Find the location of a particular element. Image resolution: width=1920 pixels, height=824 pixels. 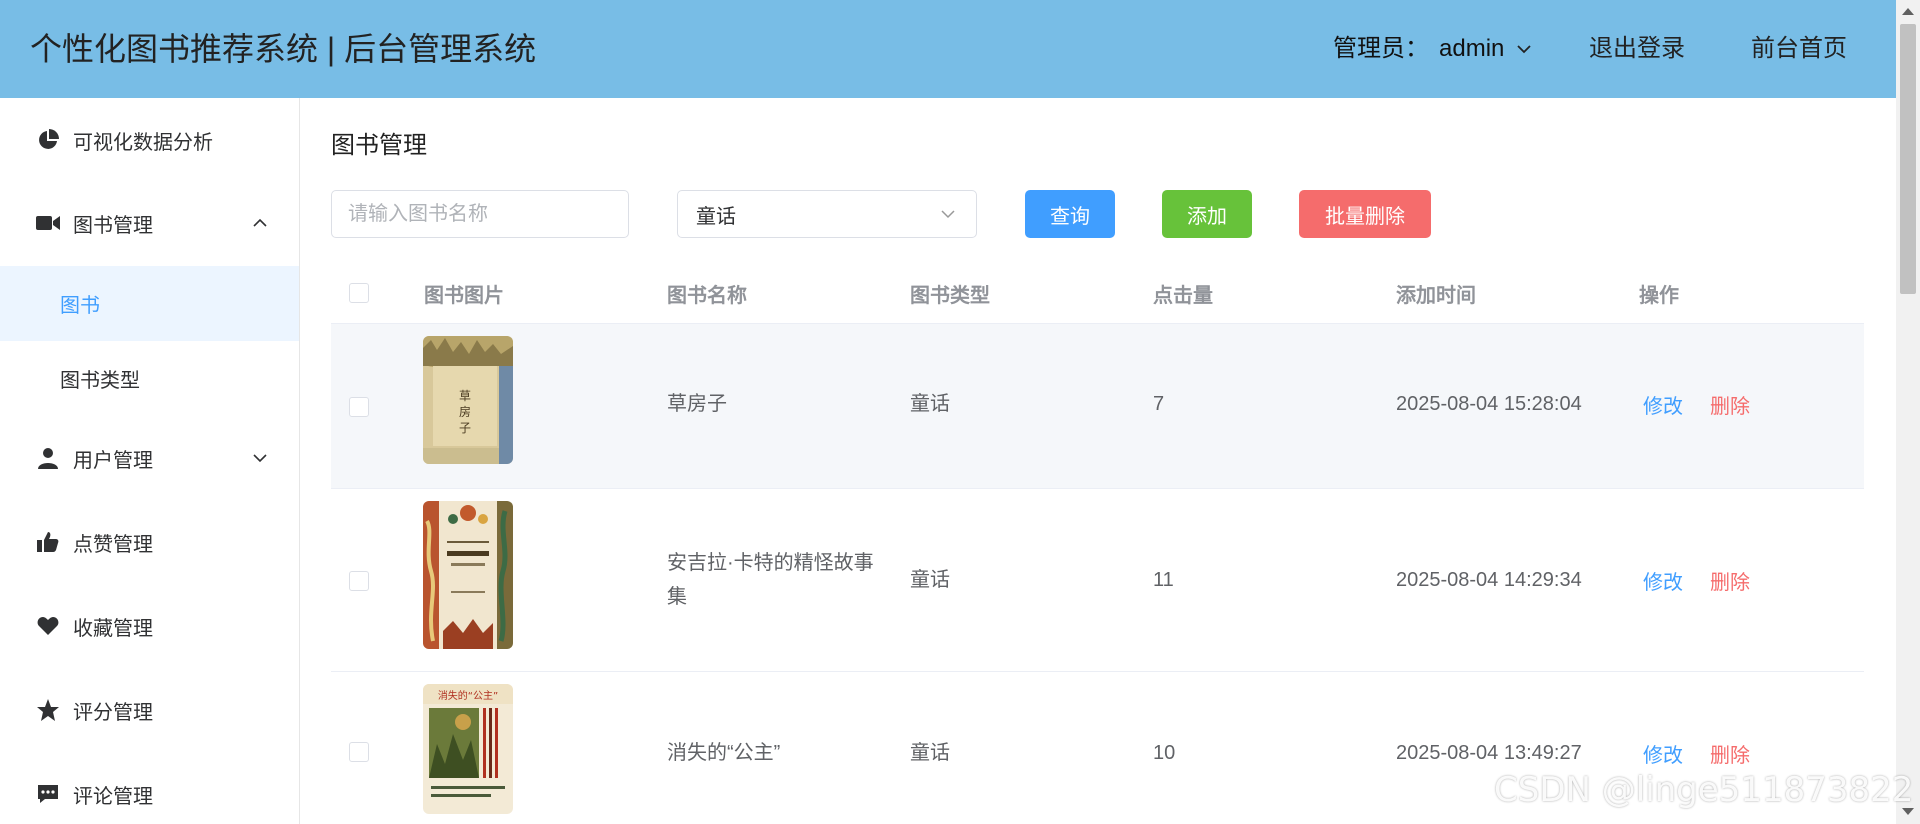

sidebar-item-label: 图书 is located at coordinates (80, 306).